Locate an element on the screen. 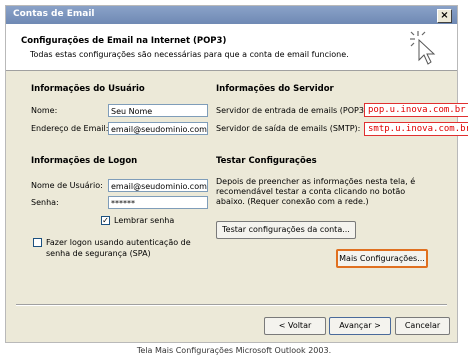  user-info-heading: Informações do Usuário is located at coordinates (88, 89).